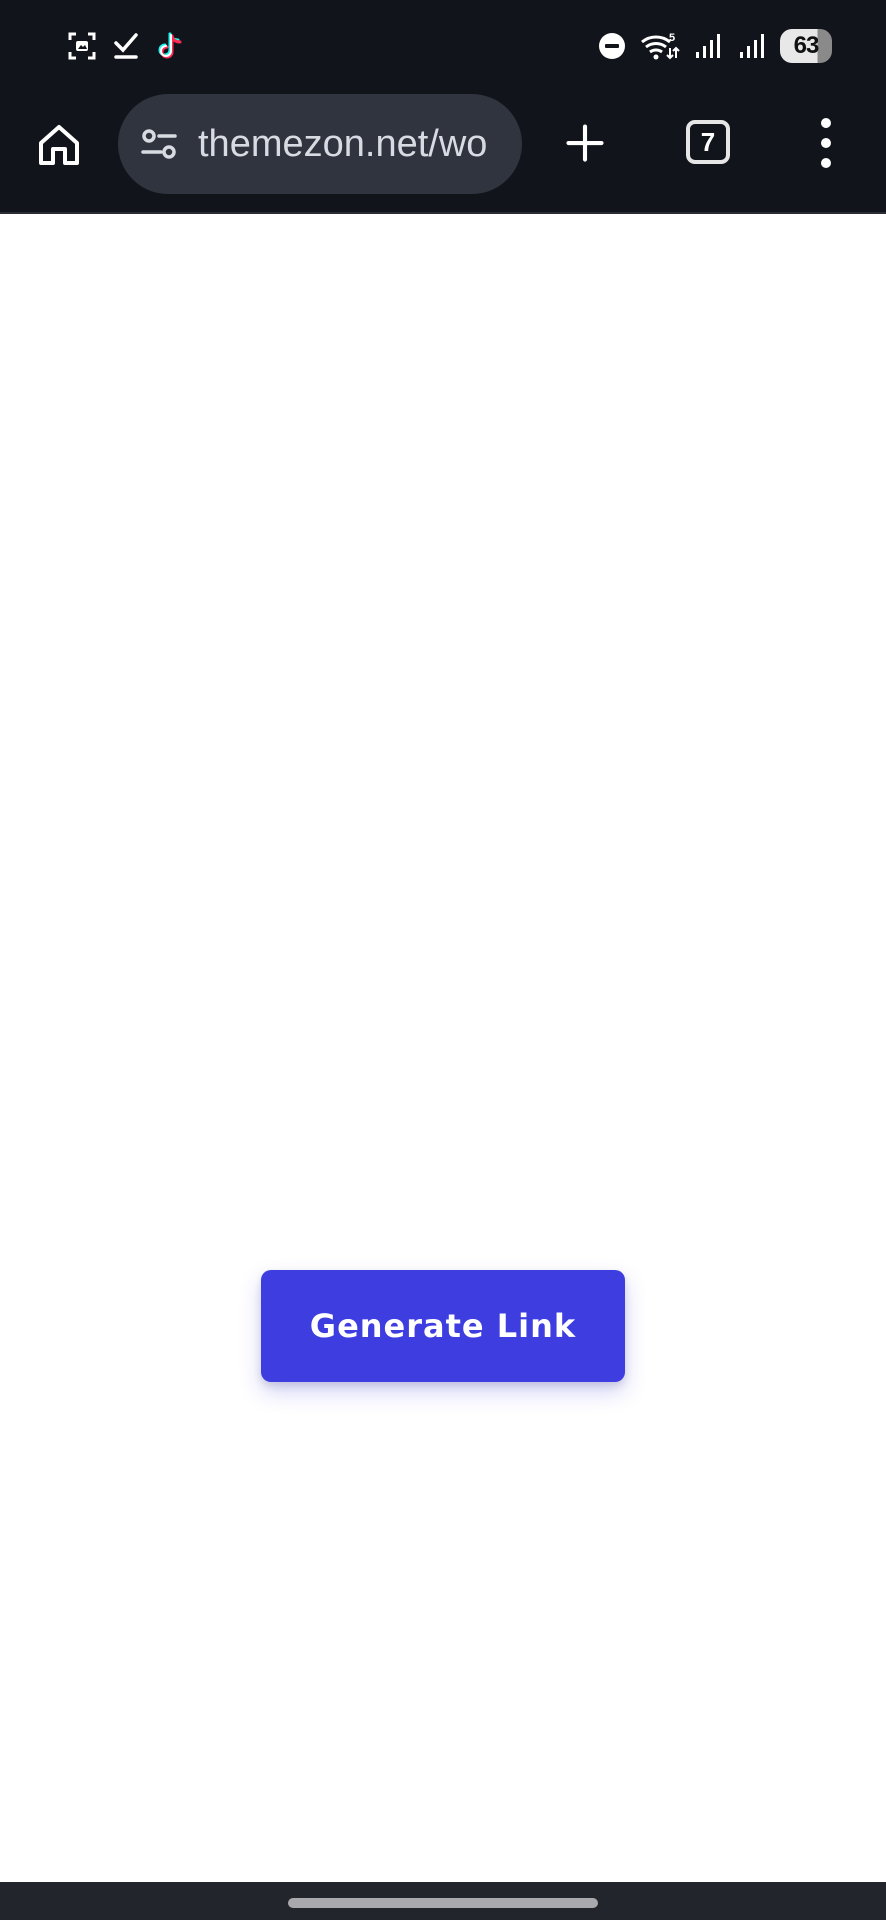  I want to click on navigation-bar, so click(443, 1901).